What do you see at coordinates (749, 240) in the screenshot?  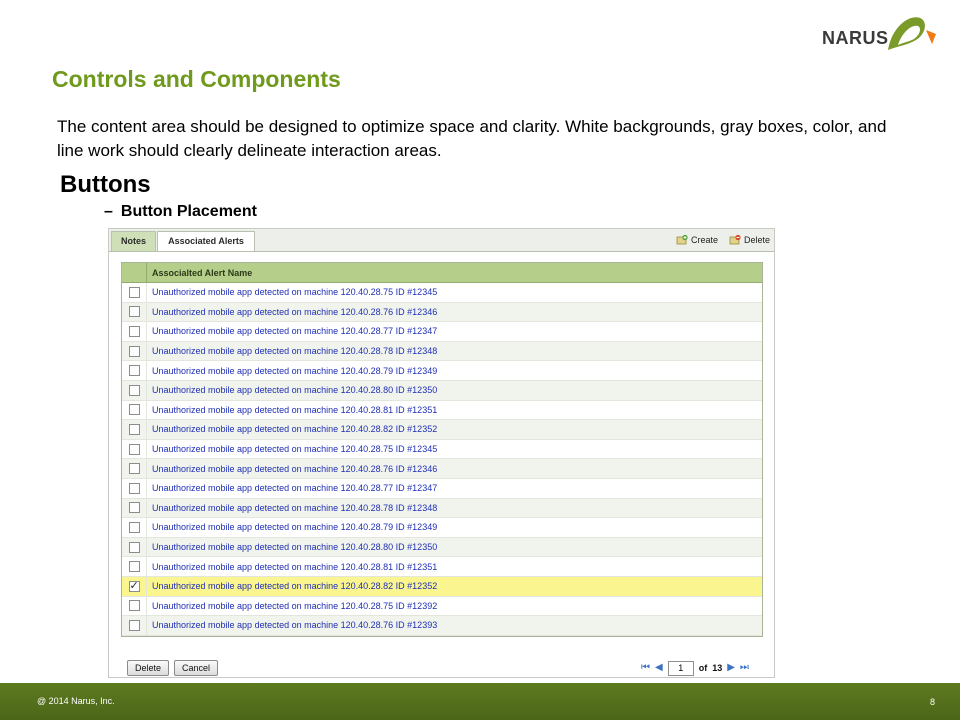 I see `toolbar-delete-button: Delete` at bounding box center [749, 240].